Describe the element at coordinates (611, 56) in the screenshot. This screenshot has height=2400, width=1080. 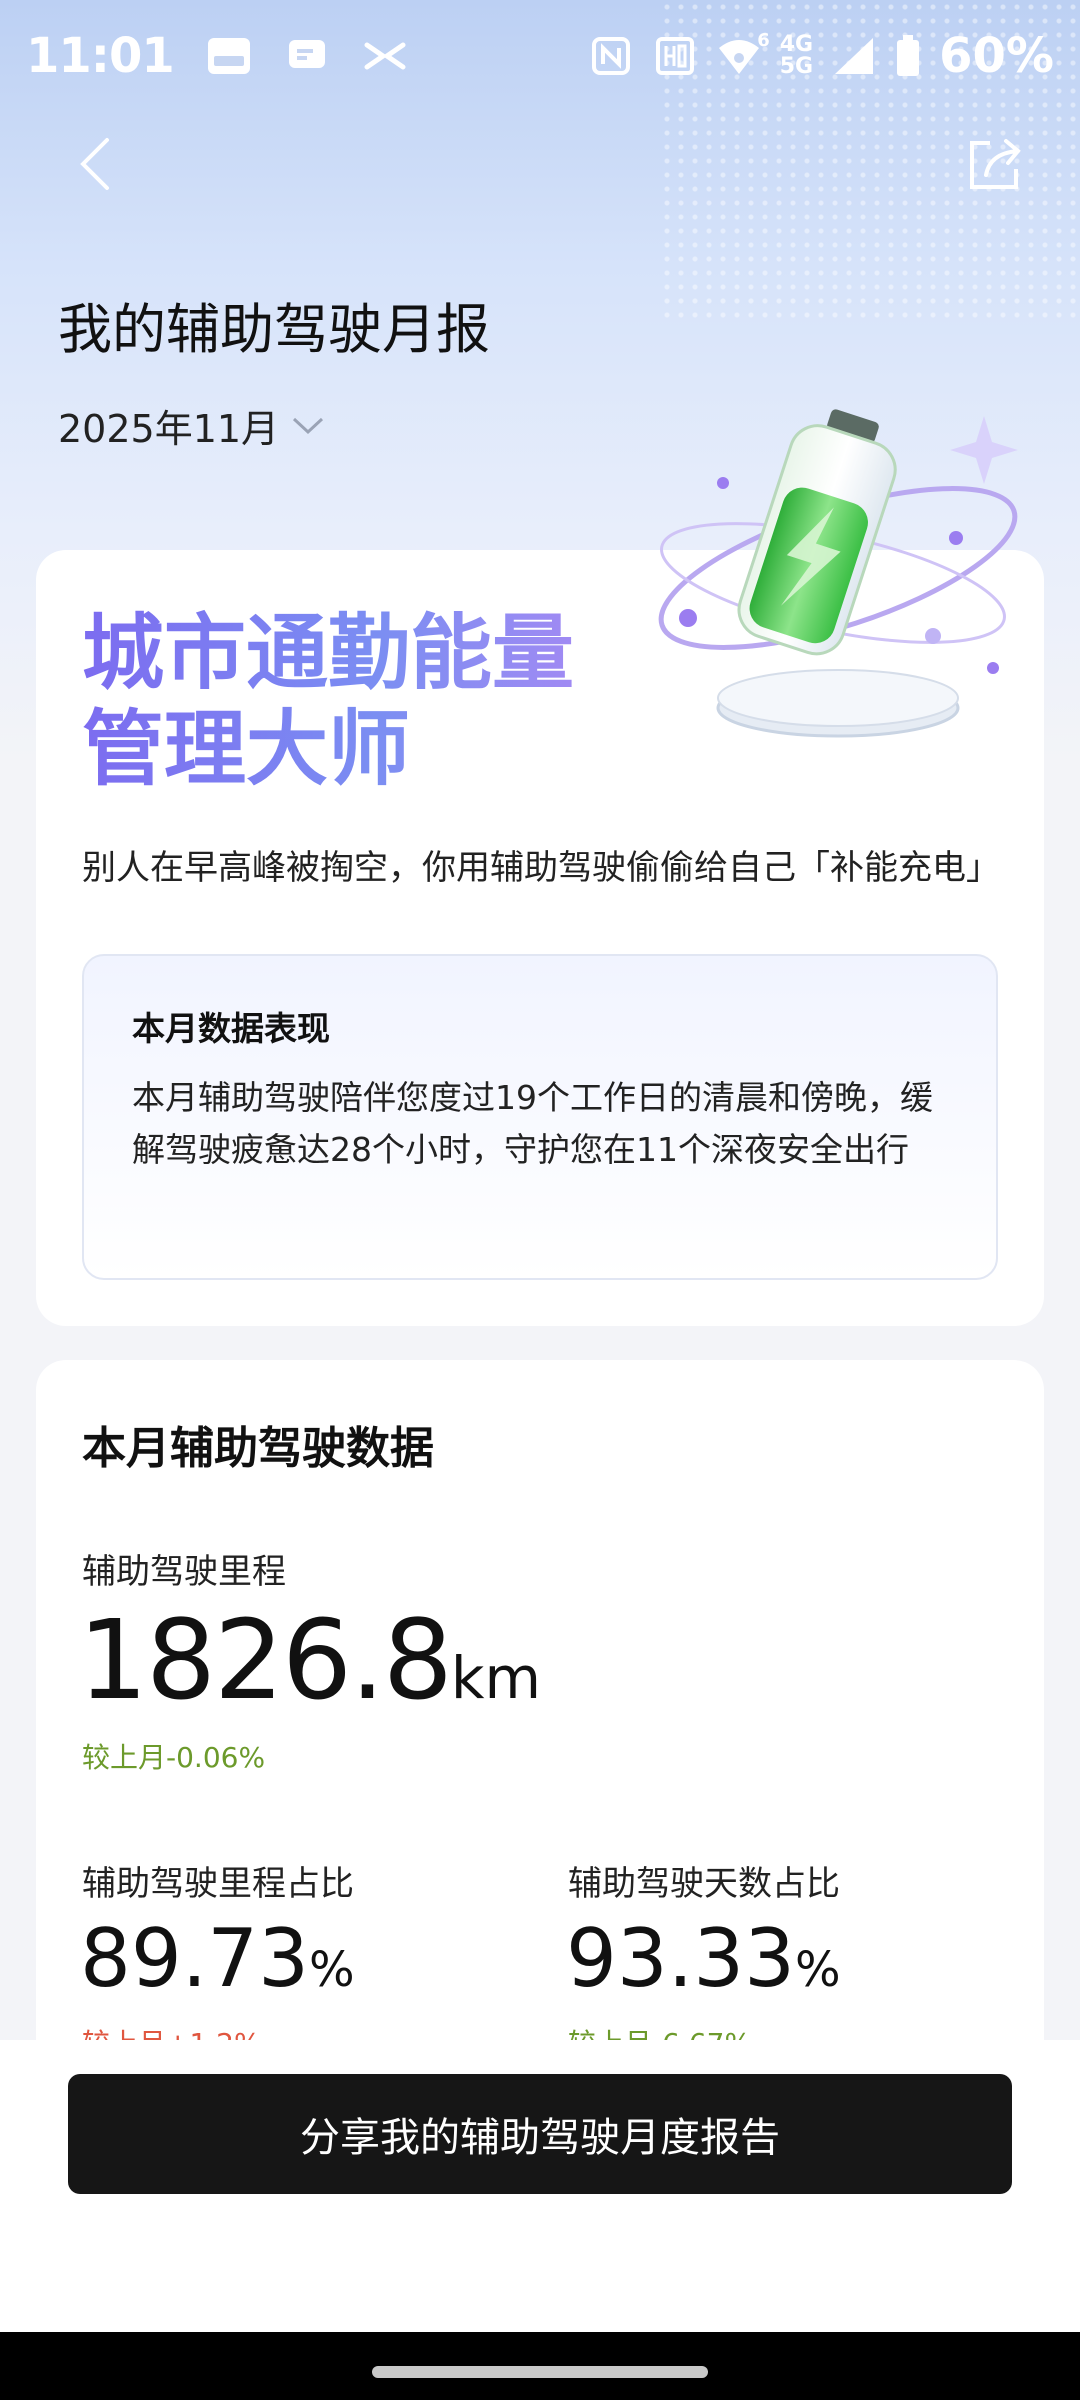
I see `nfc-icon` at that location.